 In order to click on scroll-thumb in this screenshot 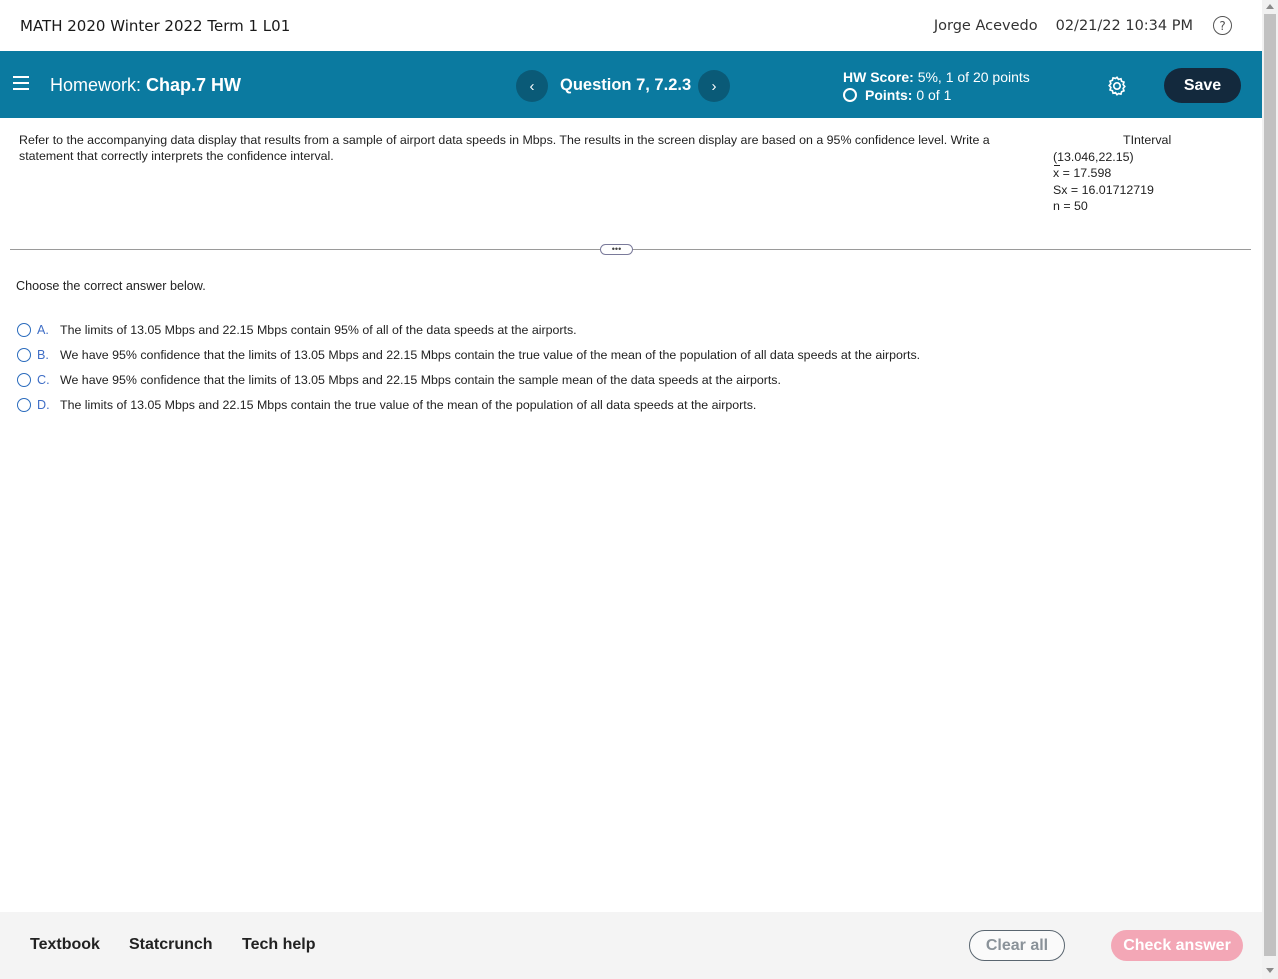, I will do `click(1270, 485)`.